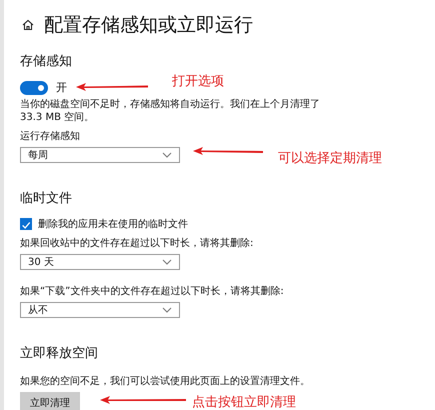 Image resolution: width=435 pixels, height=410 pixels. Describe the element at coordinates (28, 25) in the screenshot. I see `home-icon` at that location.